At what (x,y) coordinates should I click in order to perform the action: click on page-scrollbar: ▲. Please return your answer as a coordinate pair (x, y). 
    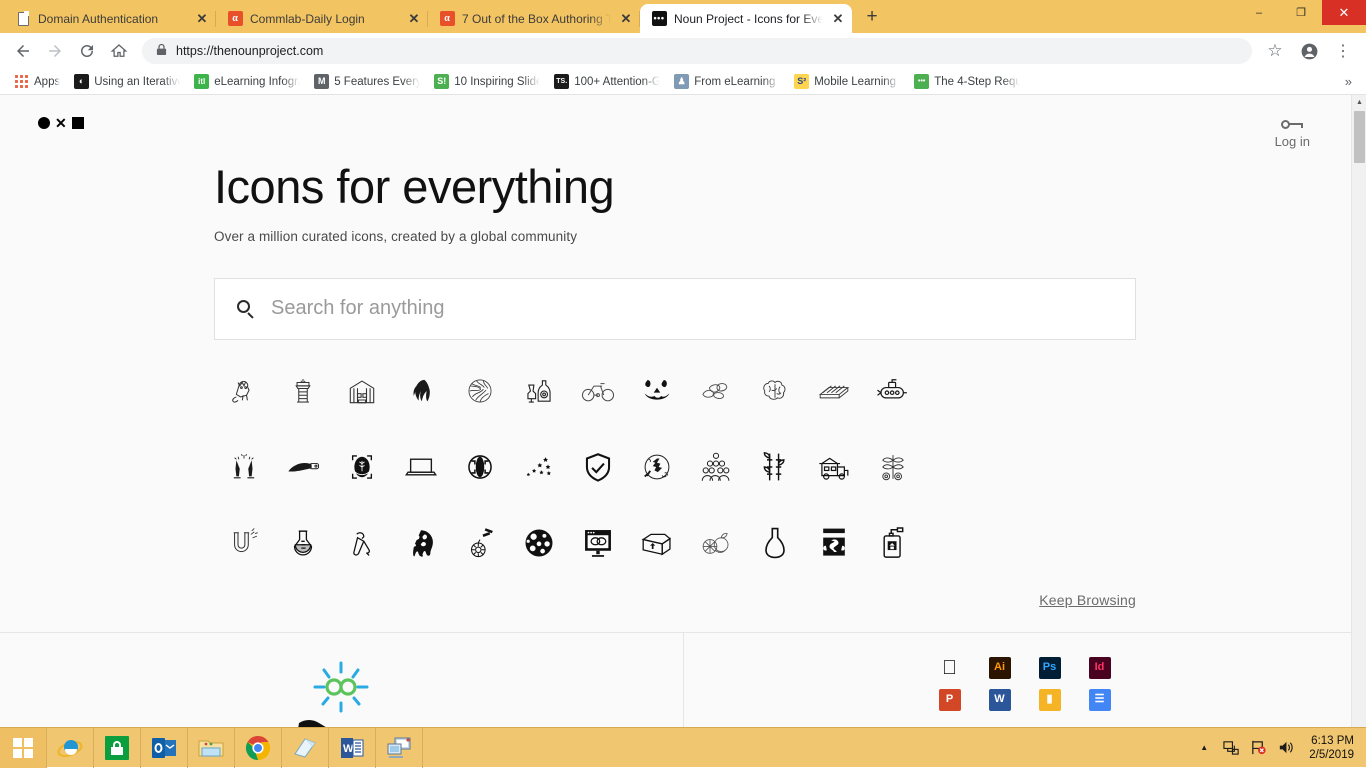
    Looking at the image, I should click on (1358, 411).